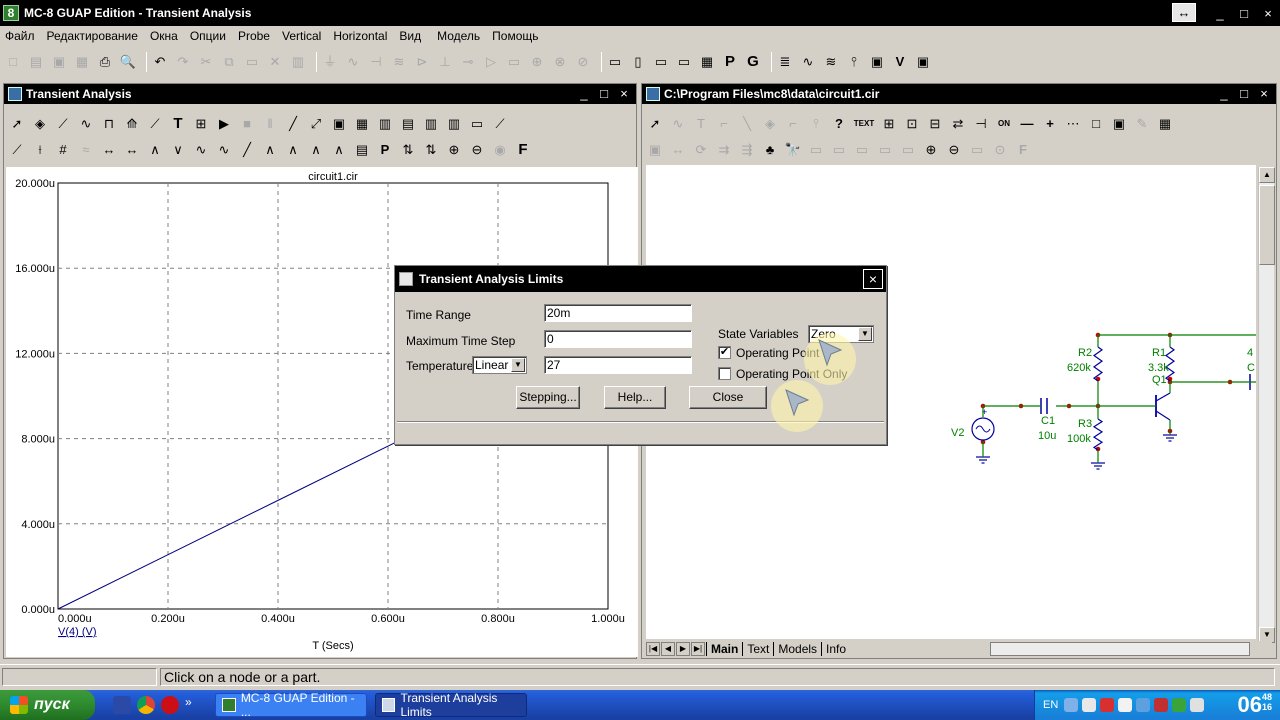 The height and width of the screenshot is (720, 1280). Describe the element at coordinates (146, 705) in the screenshot. I see `chrome-icon` at that location.